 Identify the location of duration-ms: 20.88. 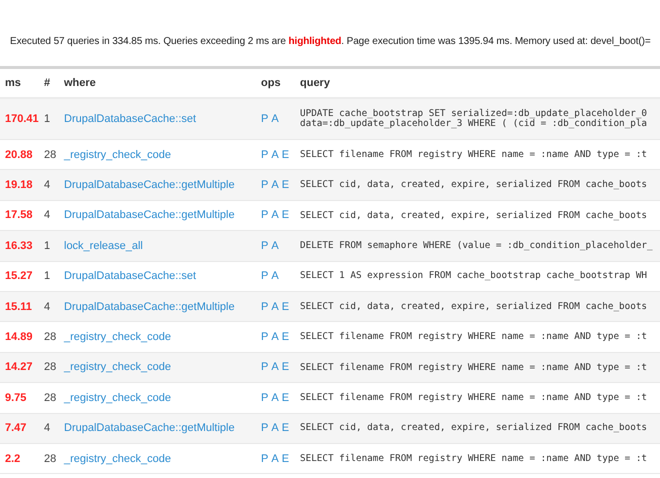
(19, 154).